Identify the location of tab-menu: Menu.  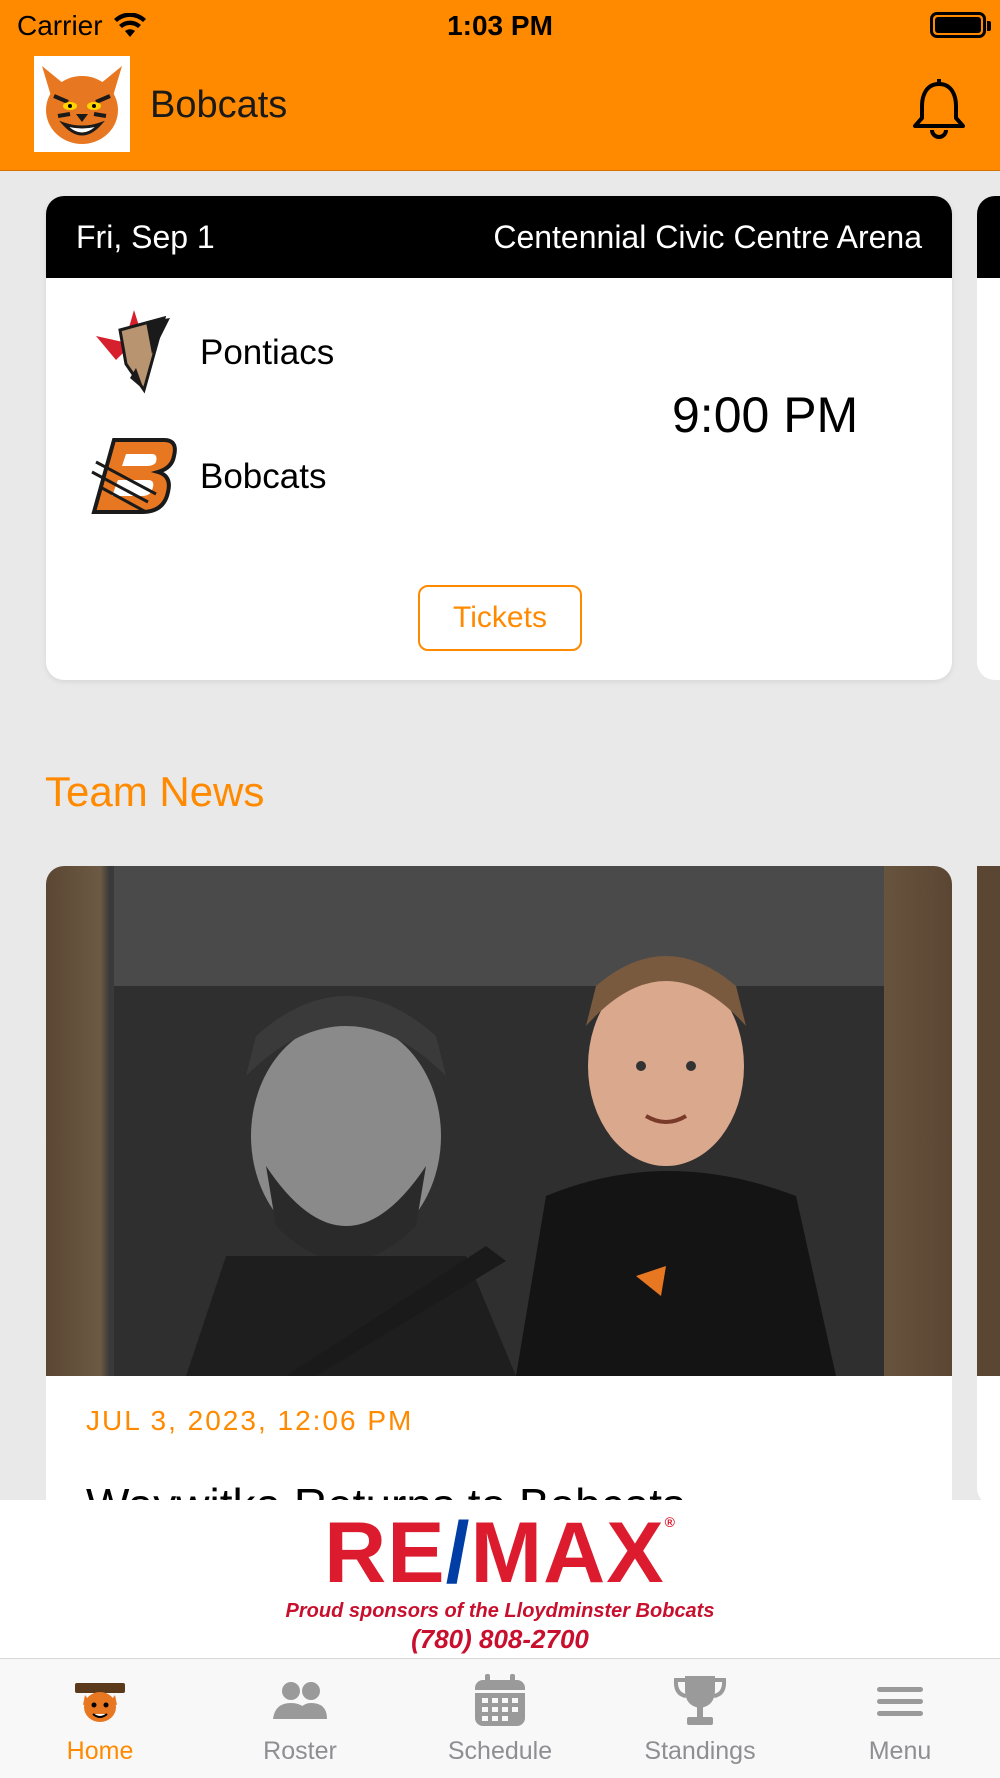
(900, 1718).